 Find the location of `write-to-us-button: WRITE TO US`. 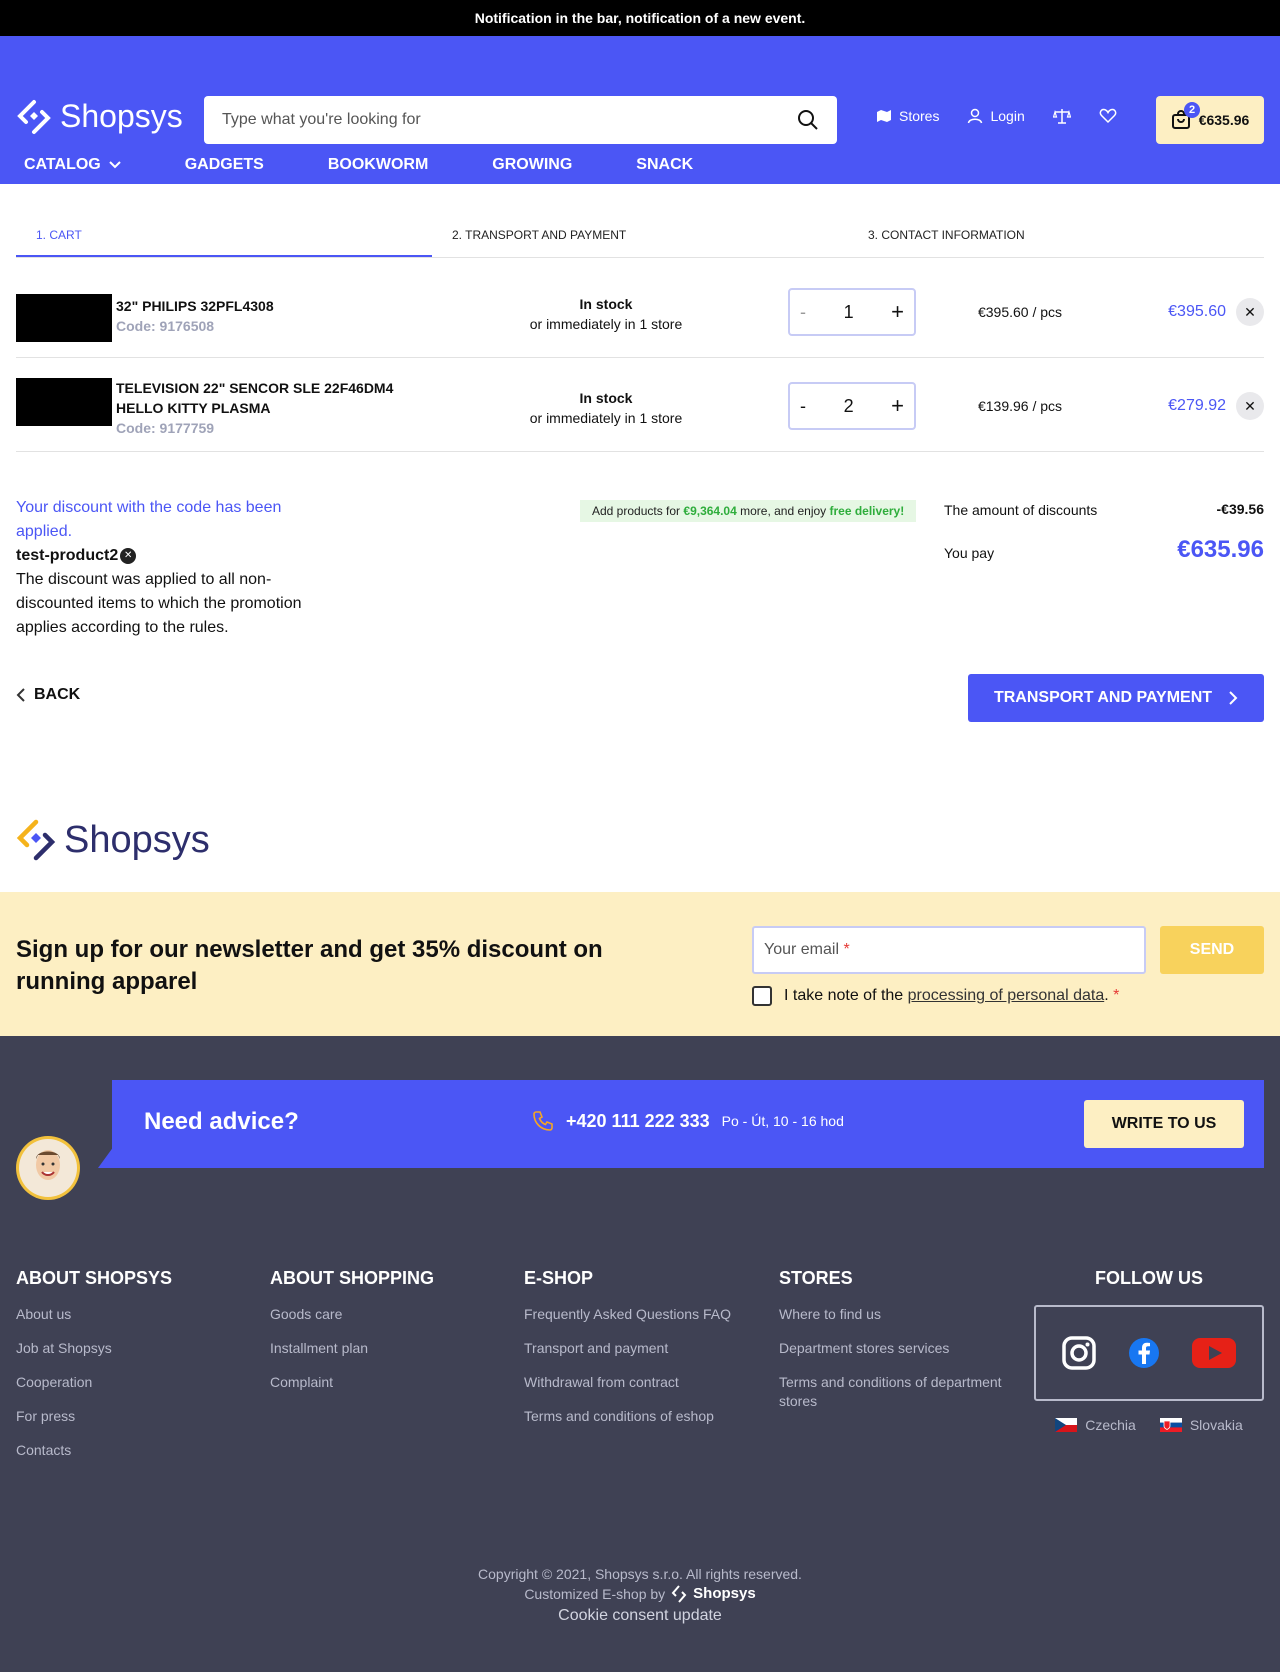

write-to-us-button: WRITE TO US is located at coordinates (1164, 1124).